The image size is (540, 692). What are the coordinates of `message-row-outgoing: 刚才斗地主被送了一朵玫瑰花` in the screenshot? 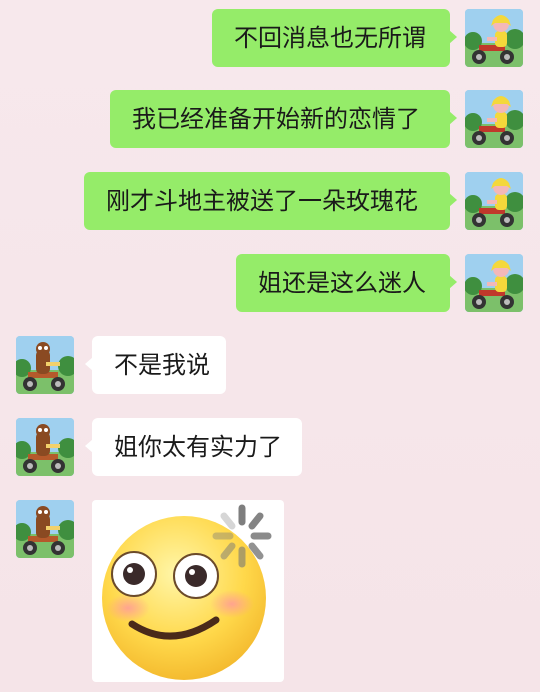 It's located at (270, 201).